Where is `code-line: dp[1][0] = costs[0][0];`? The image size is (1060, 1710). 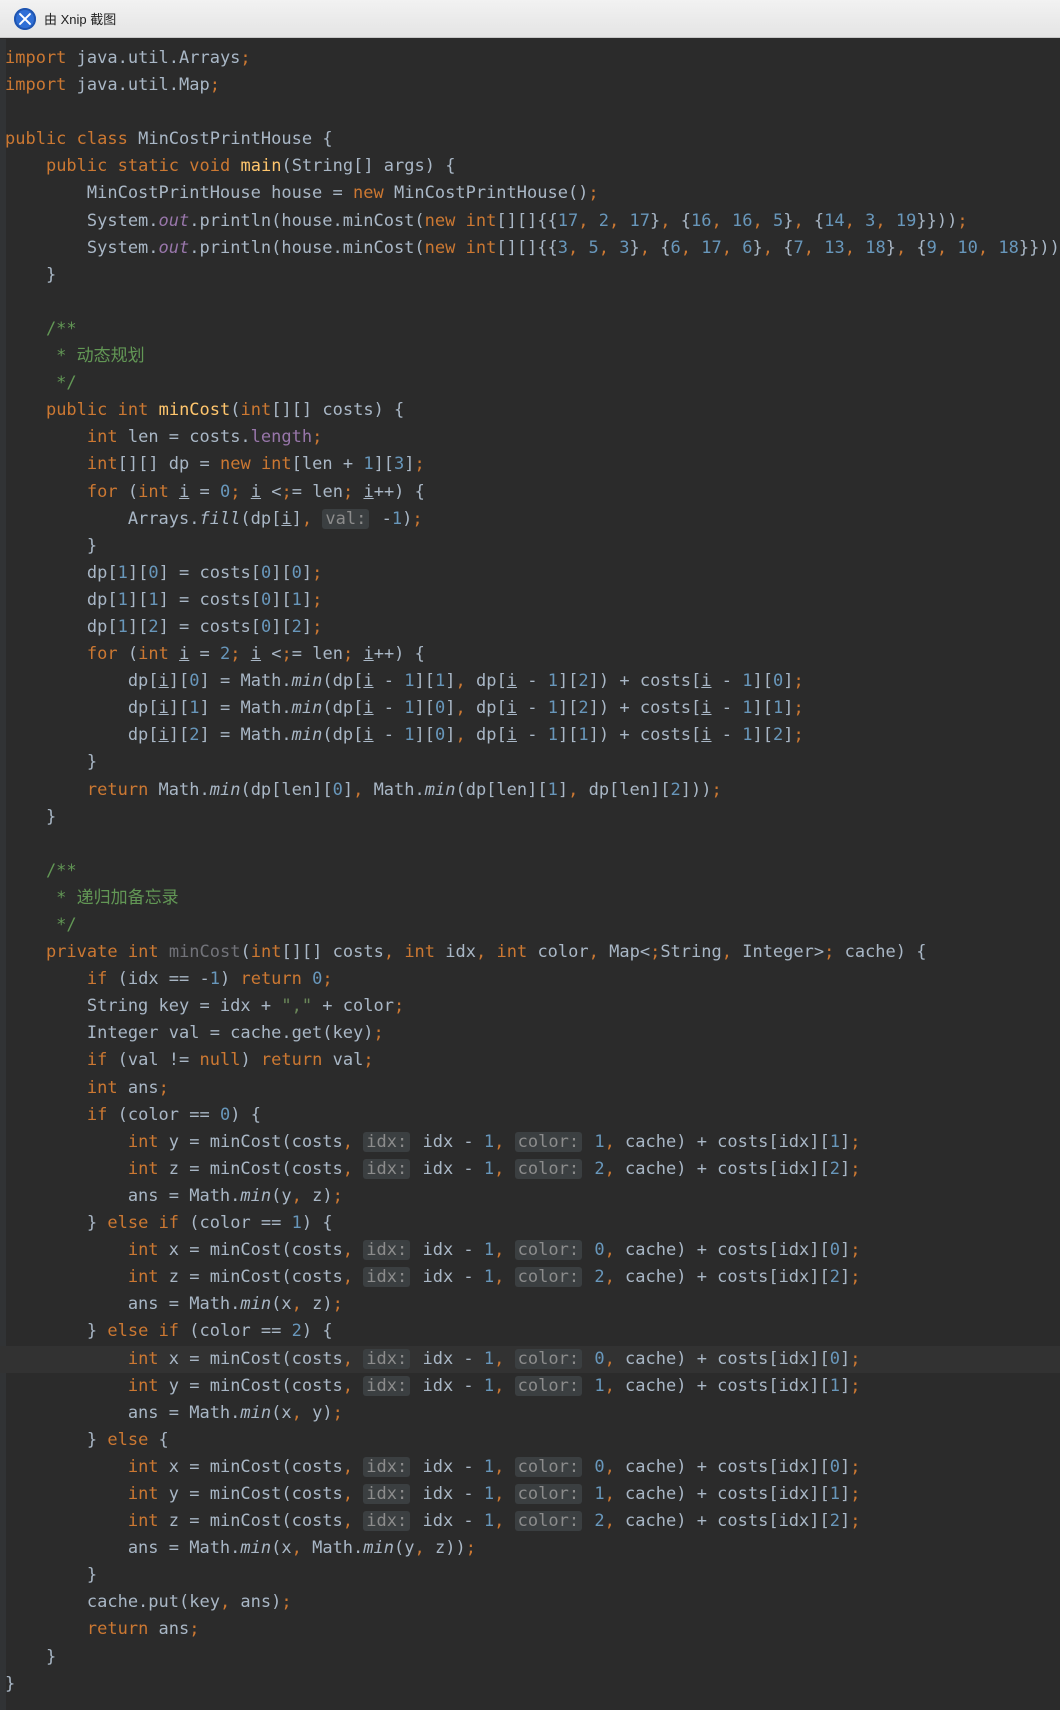 code-line: dp[1][0] = costs[0][0]; is located at coordinates (530, 573).